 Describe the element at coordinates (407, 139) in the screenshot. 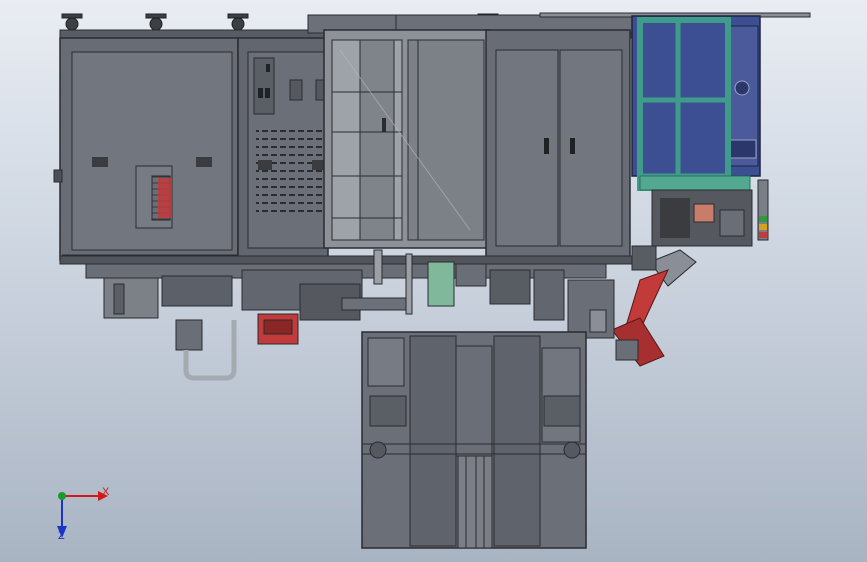

I see `glass-door-section` at that location.